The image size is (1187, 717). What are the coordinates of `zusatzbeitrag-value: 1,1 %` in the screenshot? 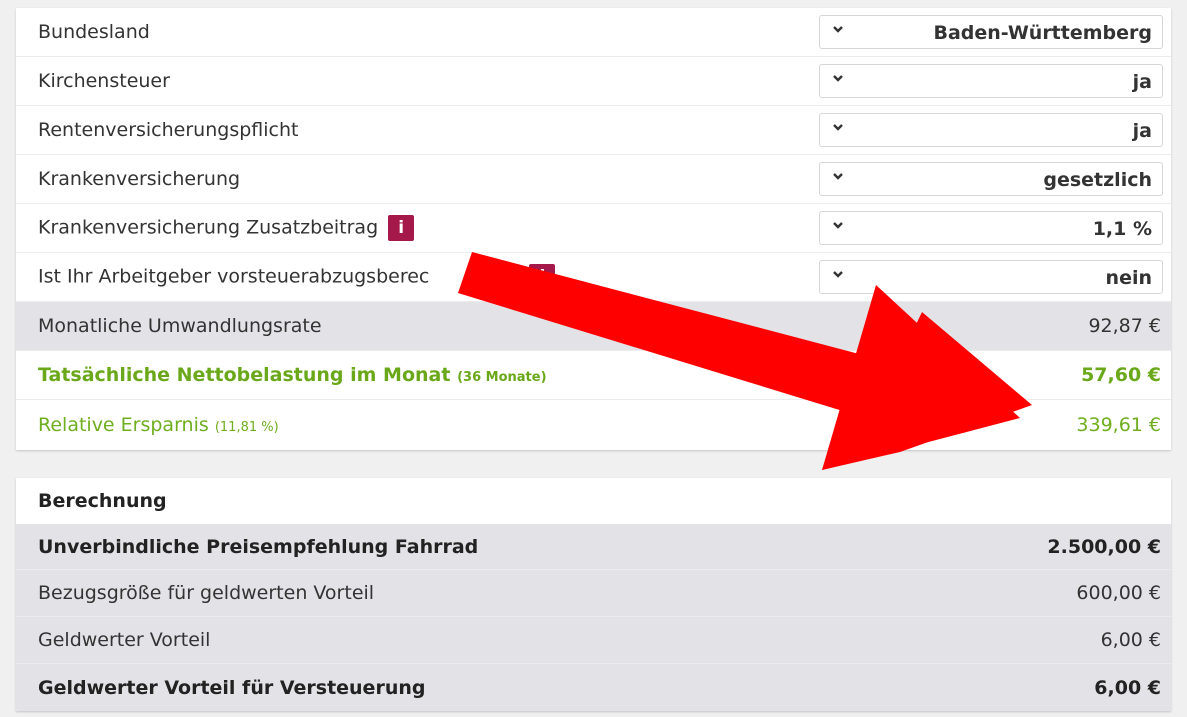 It's located at (1122, 229).